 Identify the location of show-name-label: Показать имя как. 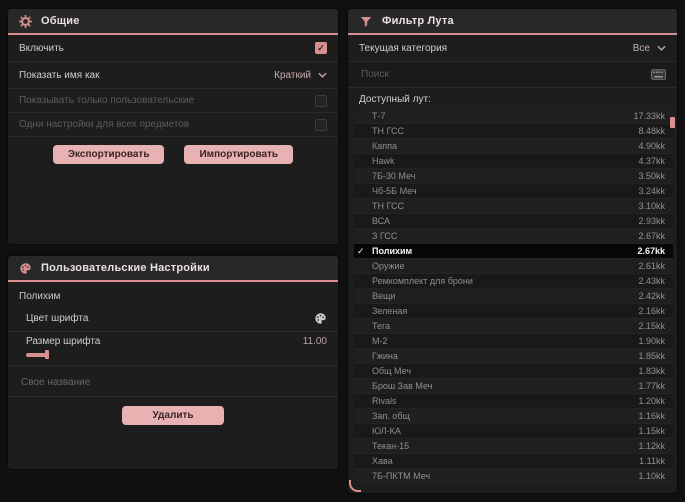
(59, 75).